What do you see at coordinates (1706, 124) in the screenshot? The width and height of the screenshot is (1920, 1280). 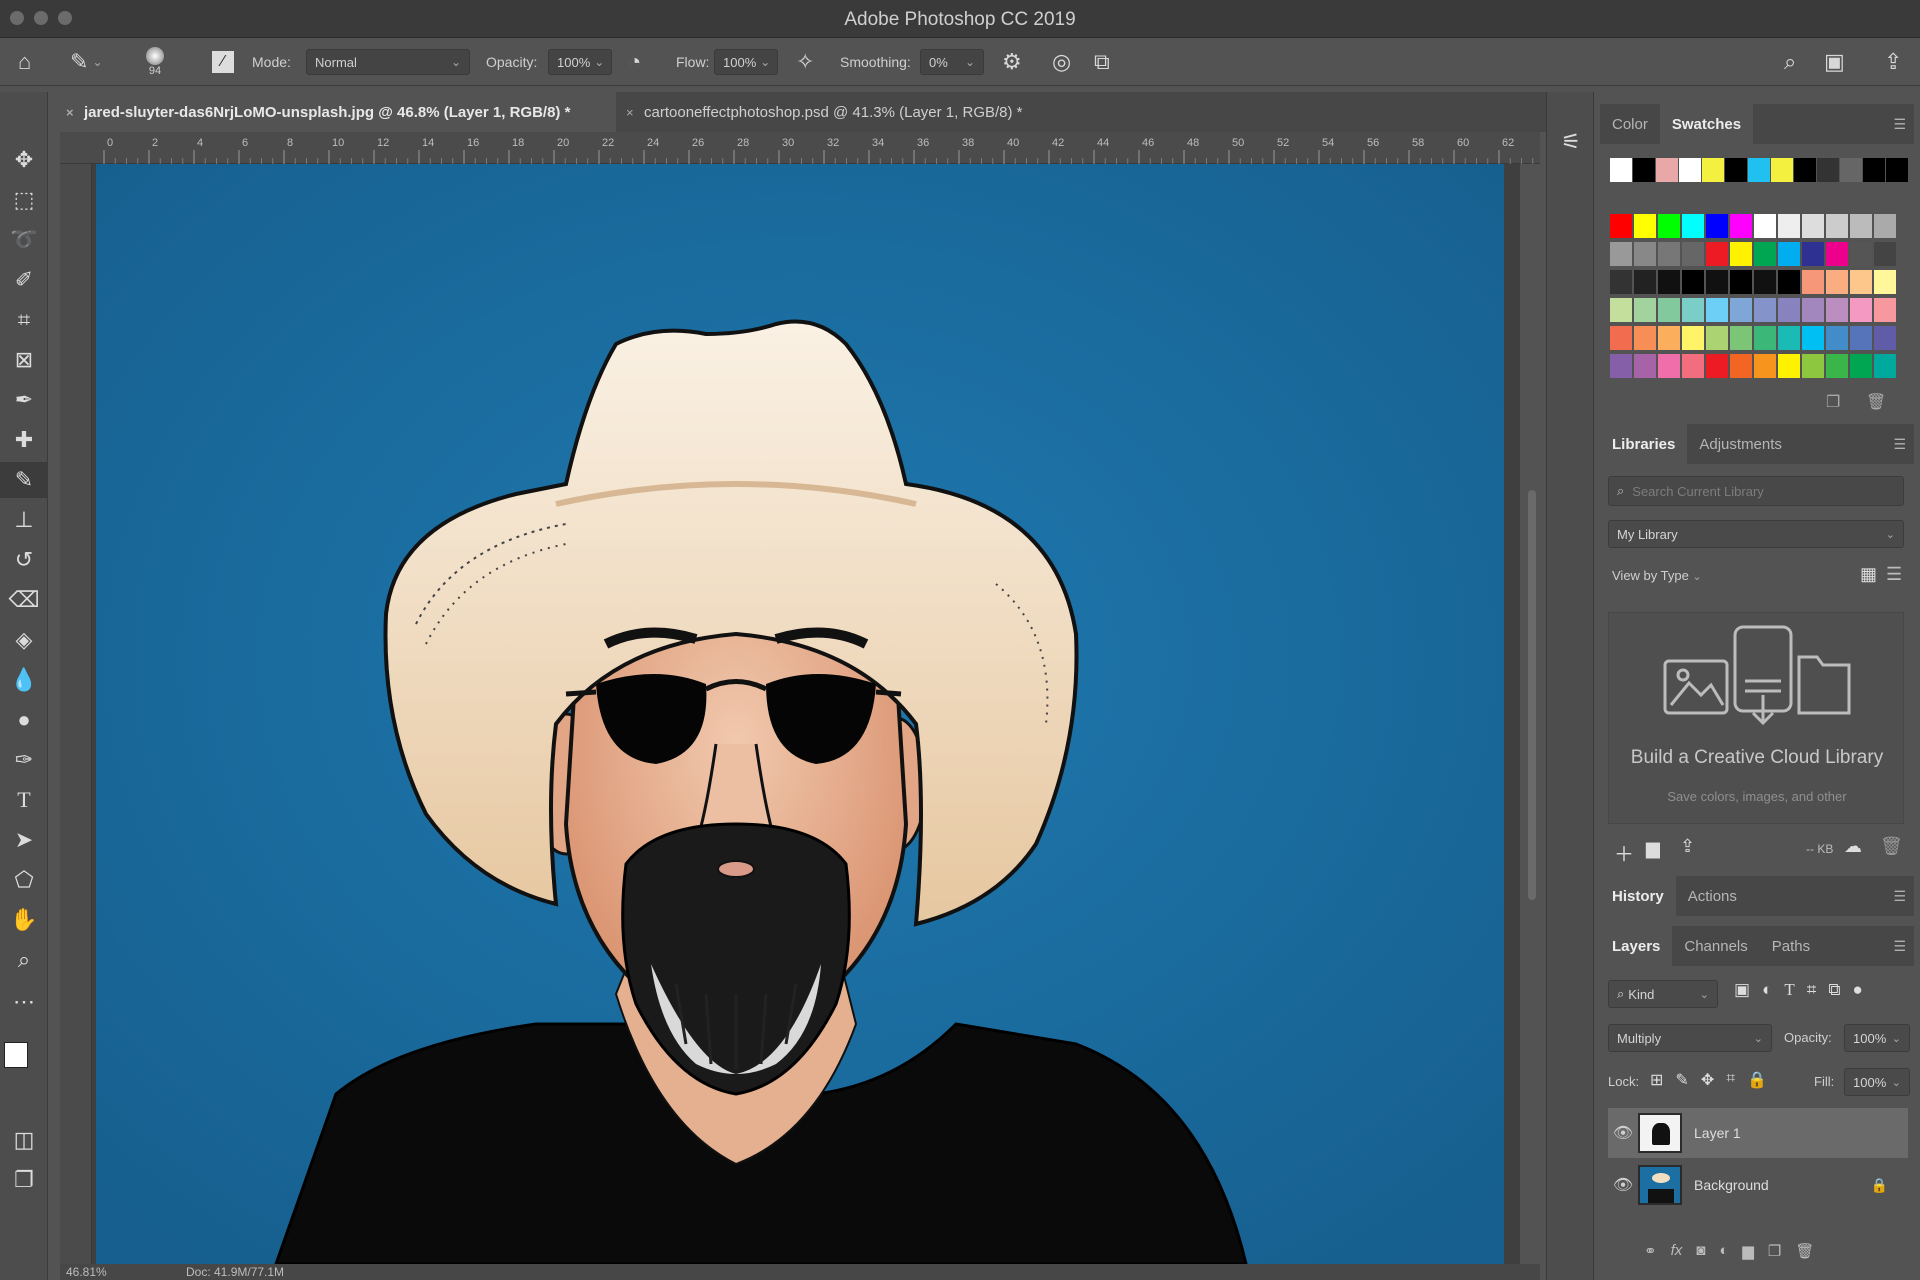 I see `tab-swatches: Swatches` at bounding box center [1706, 124].